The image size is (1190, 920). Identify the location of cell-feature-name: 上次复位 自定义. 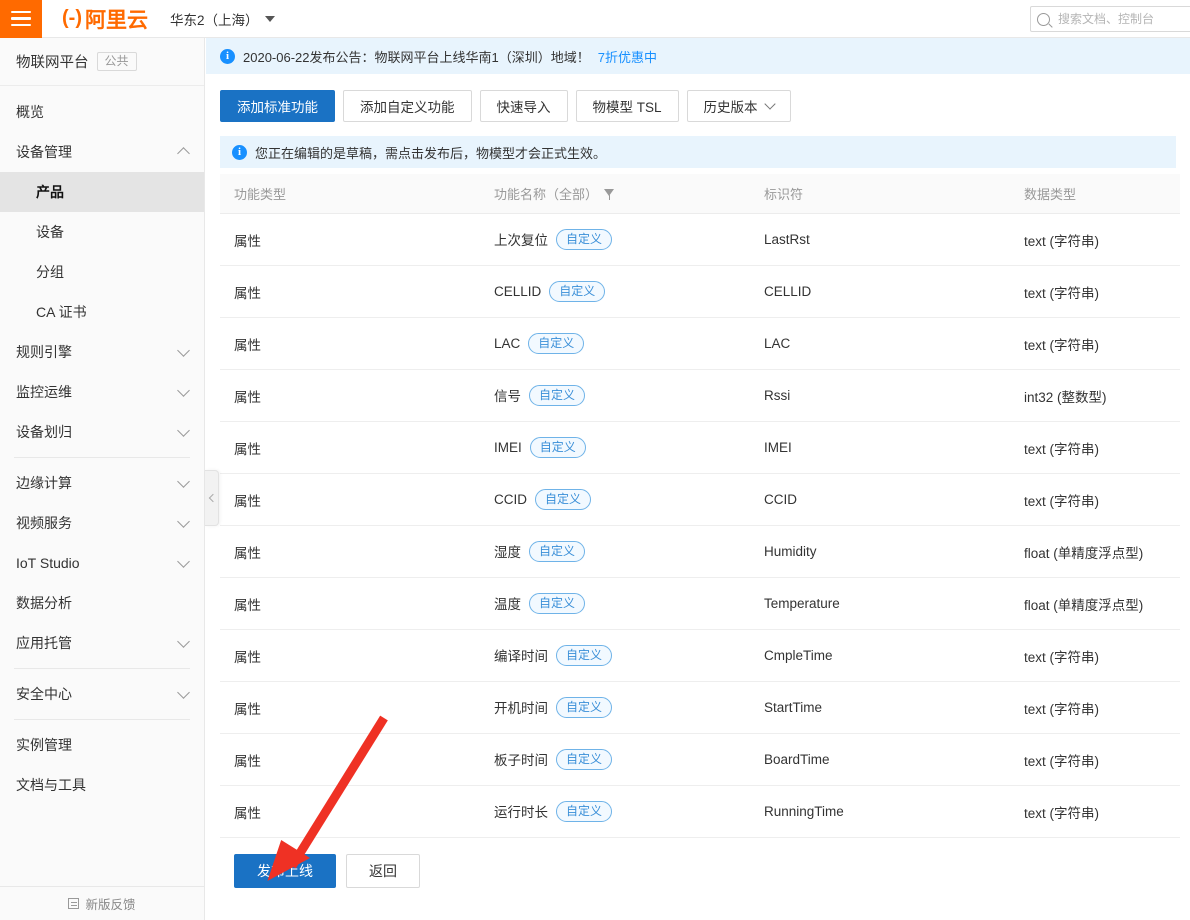
(615, 239).